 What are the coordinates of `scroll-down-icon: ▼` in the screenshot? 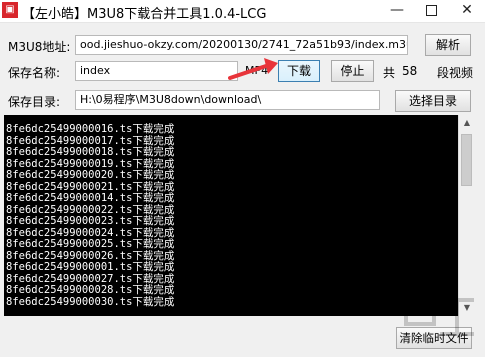 It's located at (467, 308).